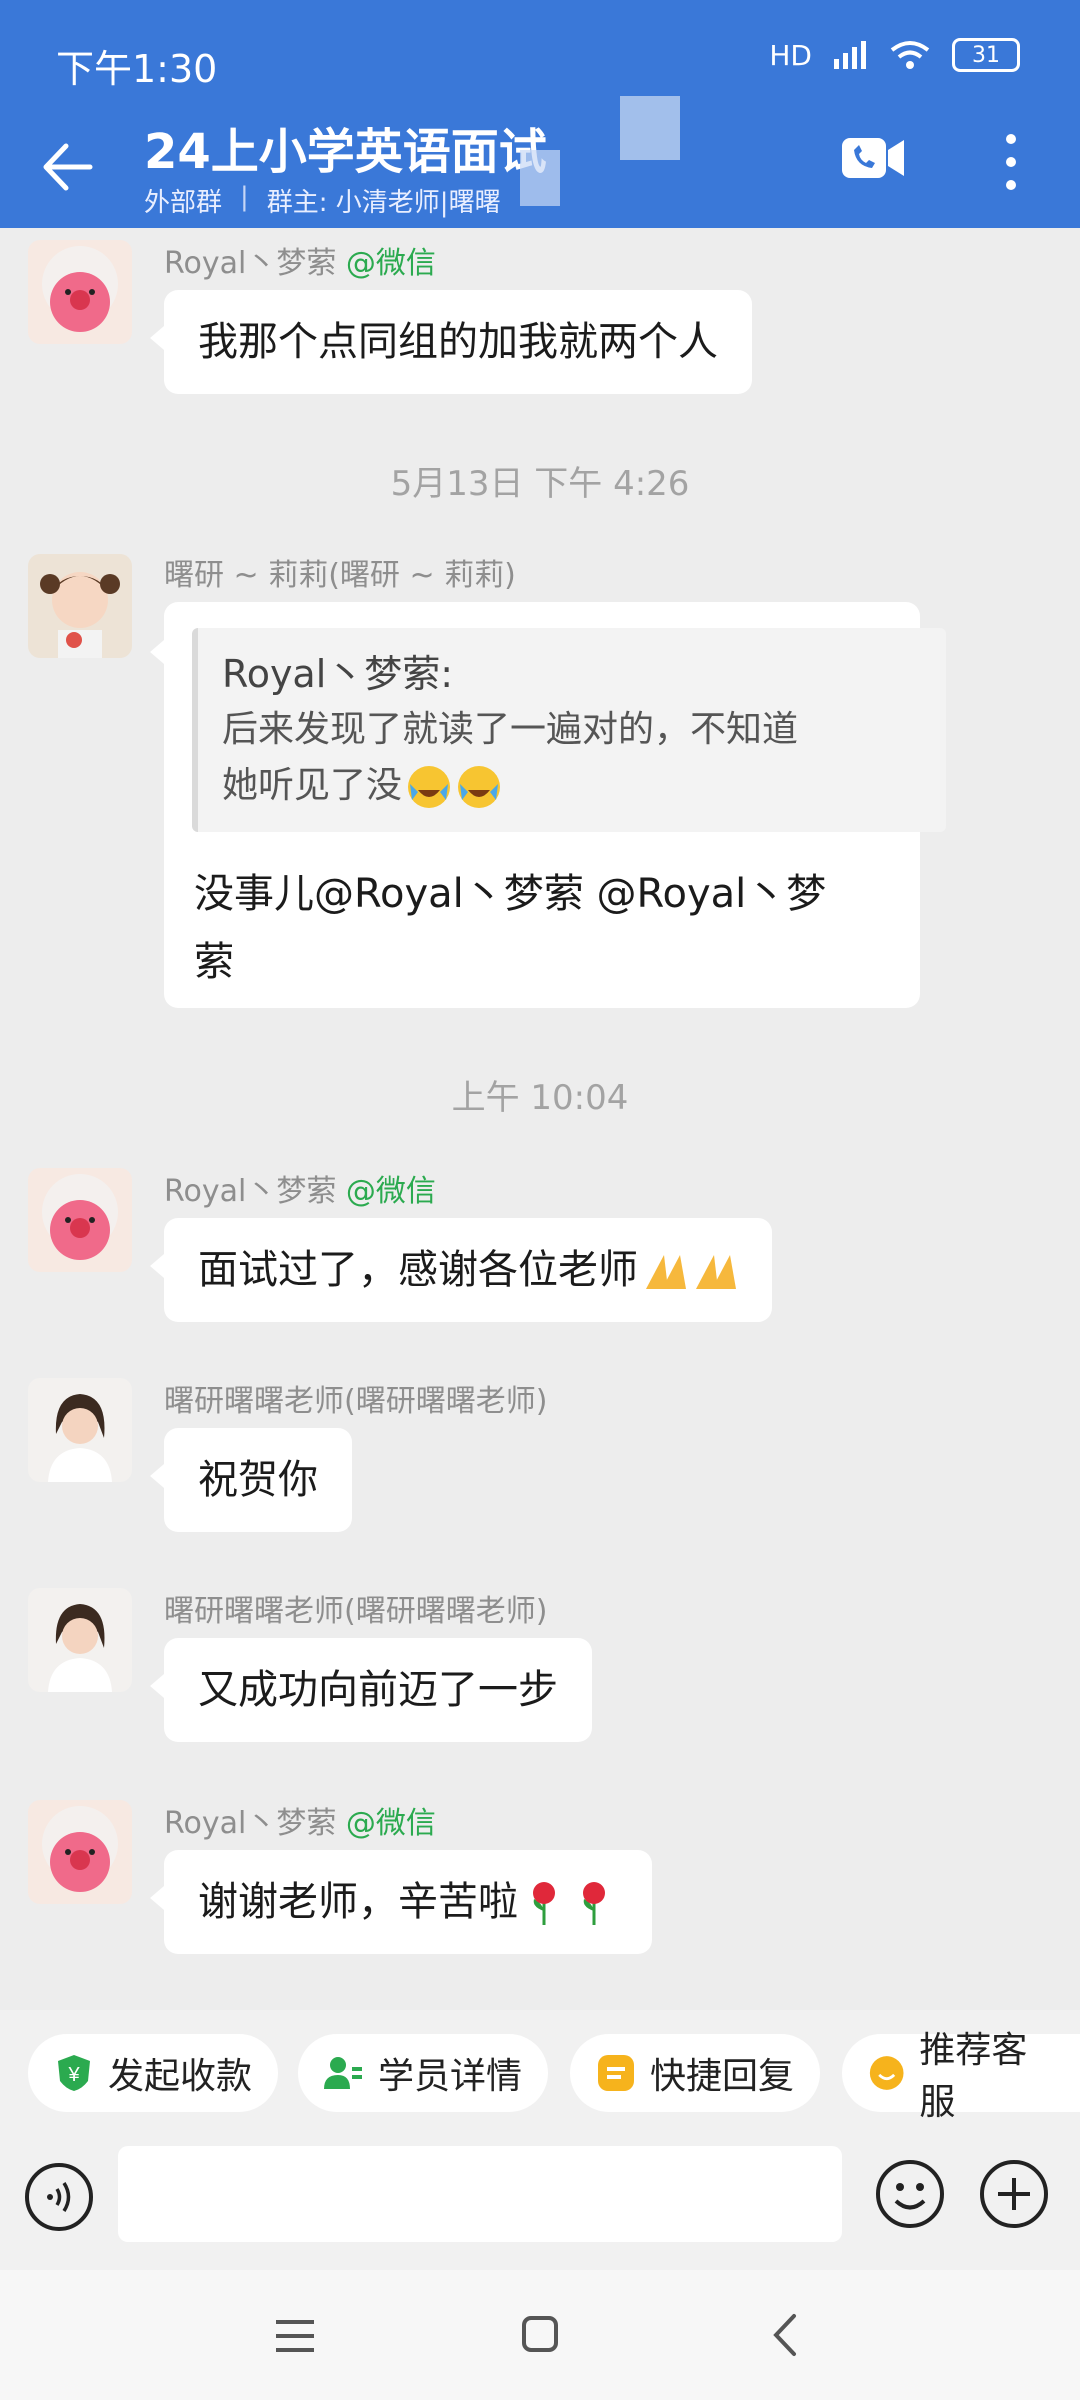  What do you see at coordinates (910, 55) in the screenshot?
I see `wifi-icon` at bounding box center [910, 55].